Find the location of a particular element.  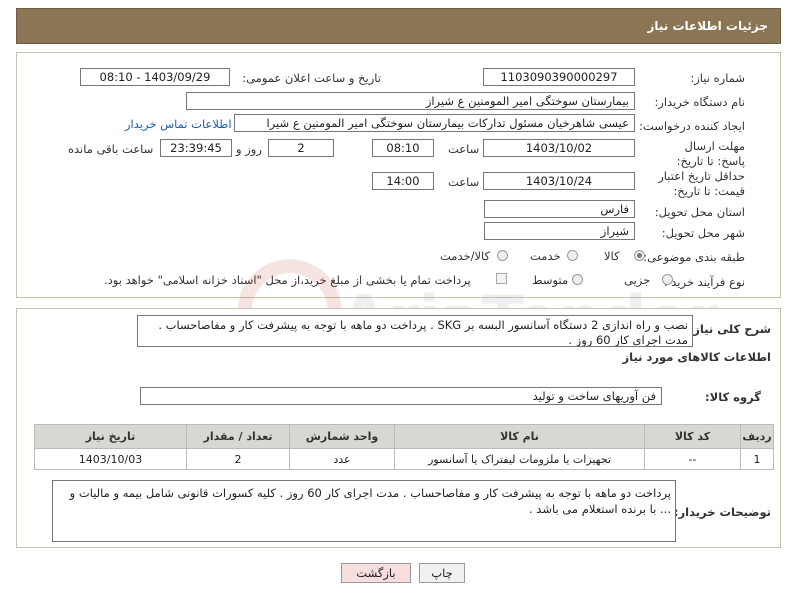

category-radio-service is located at coordinates (572, 255).